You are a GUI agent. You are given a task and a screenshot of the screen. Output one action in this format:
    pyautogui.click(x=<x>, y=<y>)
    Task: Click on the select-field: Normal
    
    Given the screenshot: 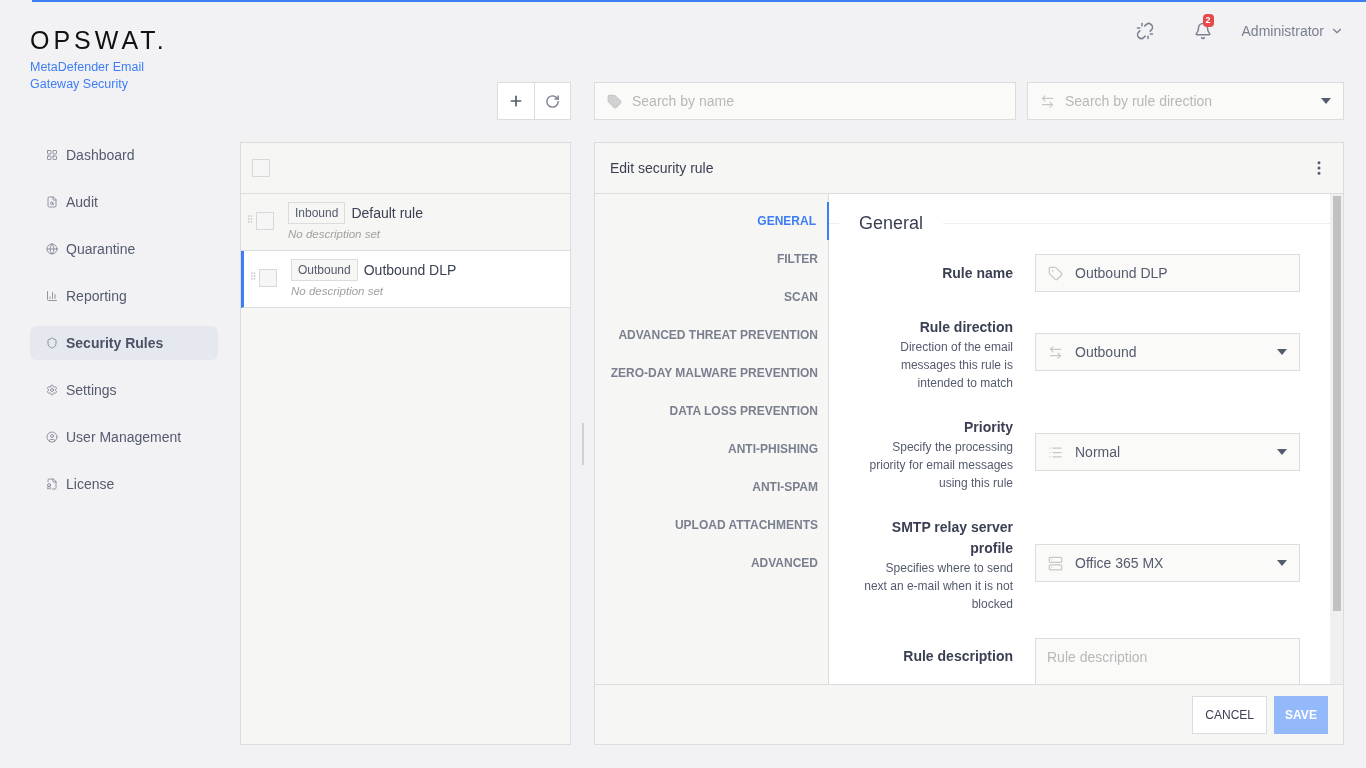 What is the action you would take?
    pyautogui.click(x=1167, y=452)
    